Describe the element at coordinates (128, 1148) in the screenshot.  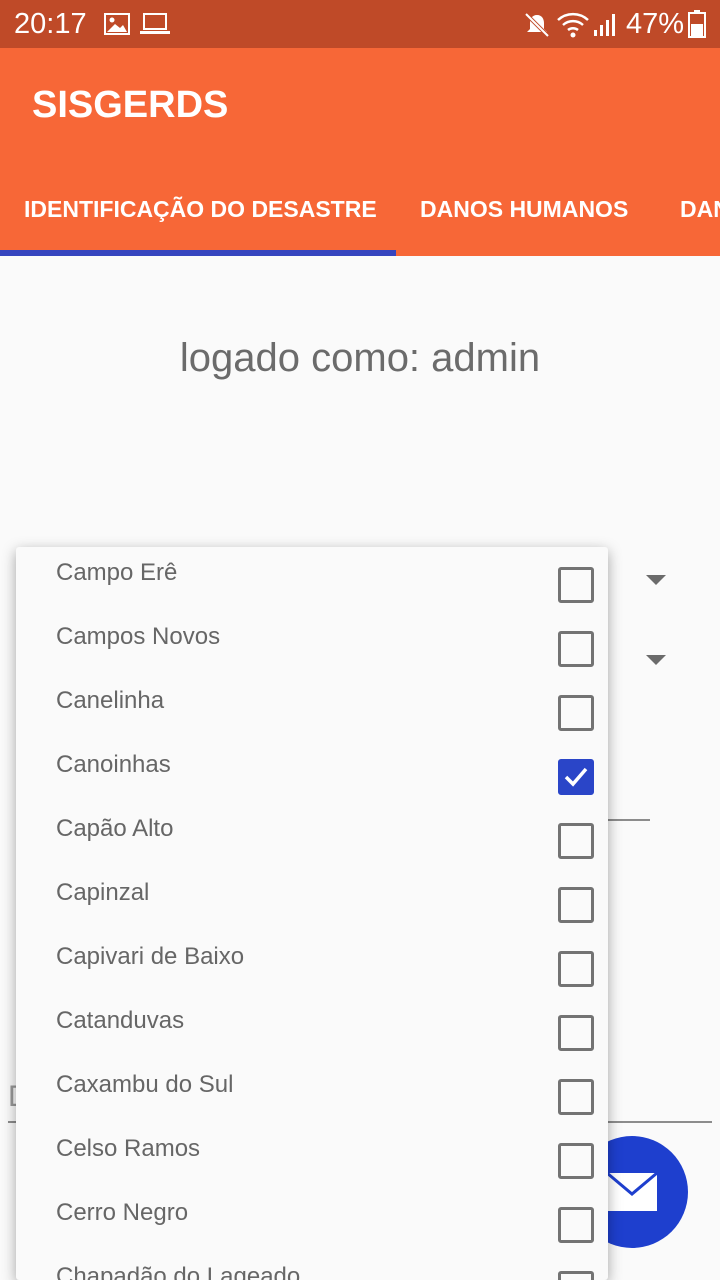
I see `option-label: Celso Ramos` at that location.